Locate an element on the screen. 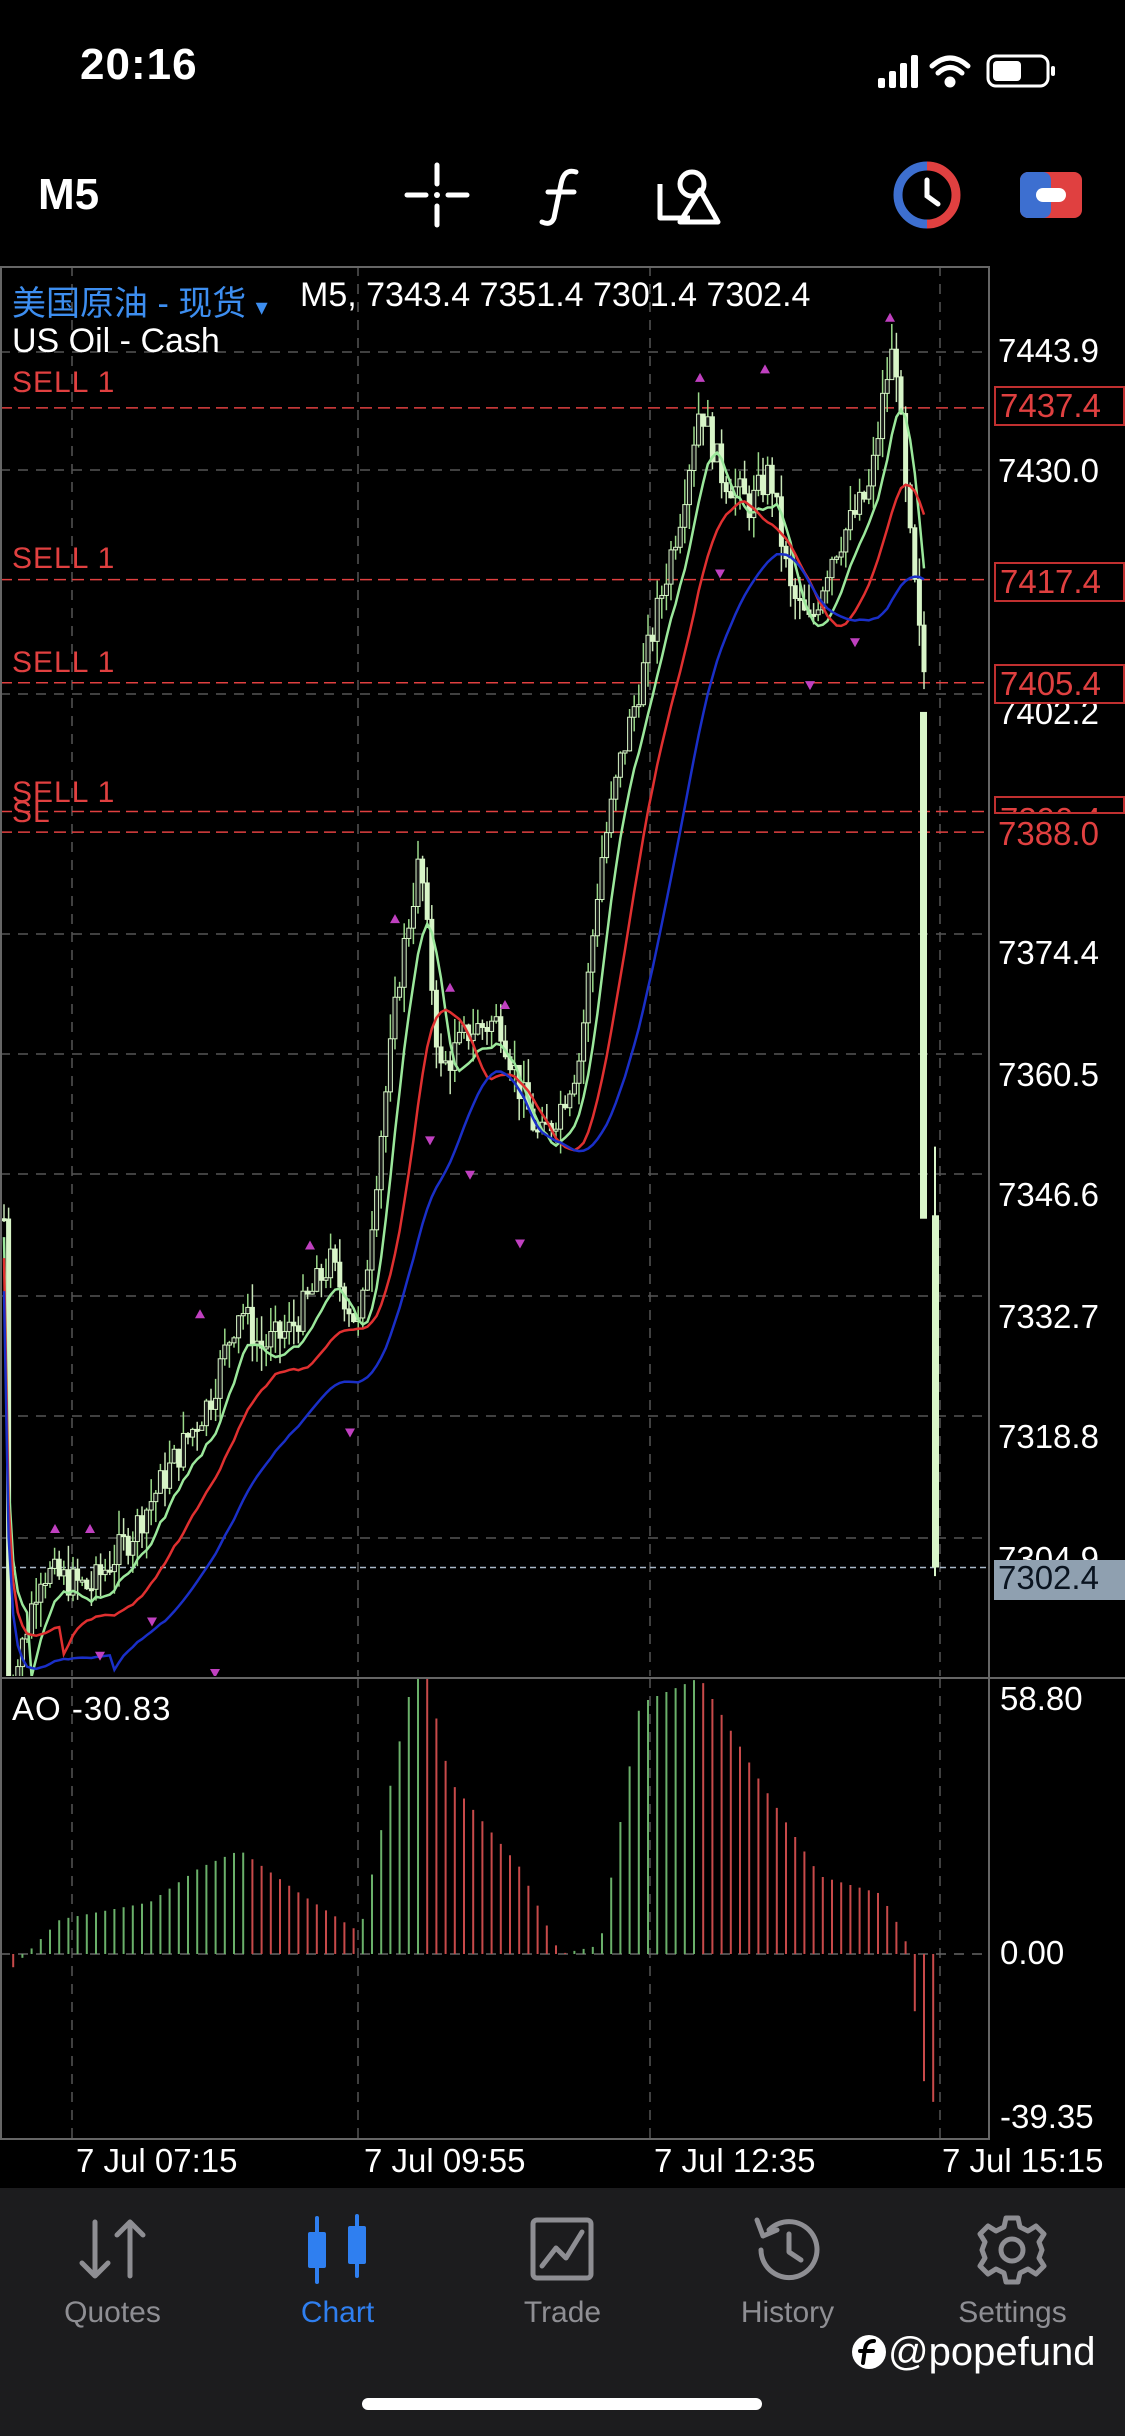 Image resolution: width=1125 pixels, height=2436 pixels. price-tick: 7430.0 is located at coordinates (1048, 470).